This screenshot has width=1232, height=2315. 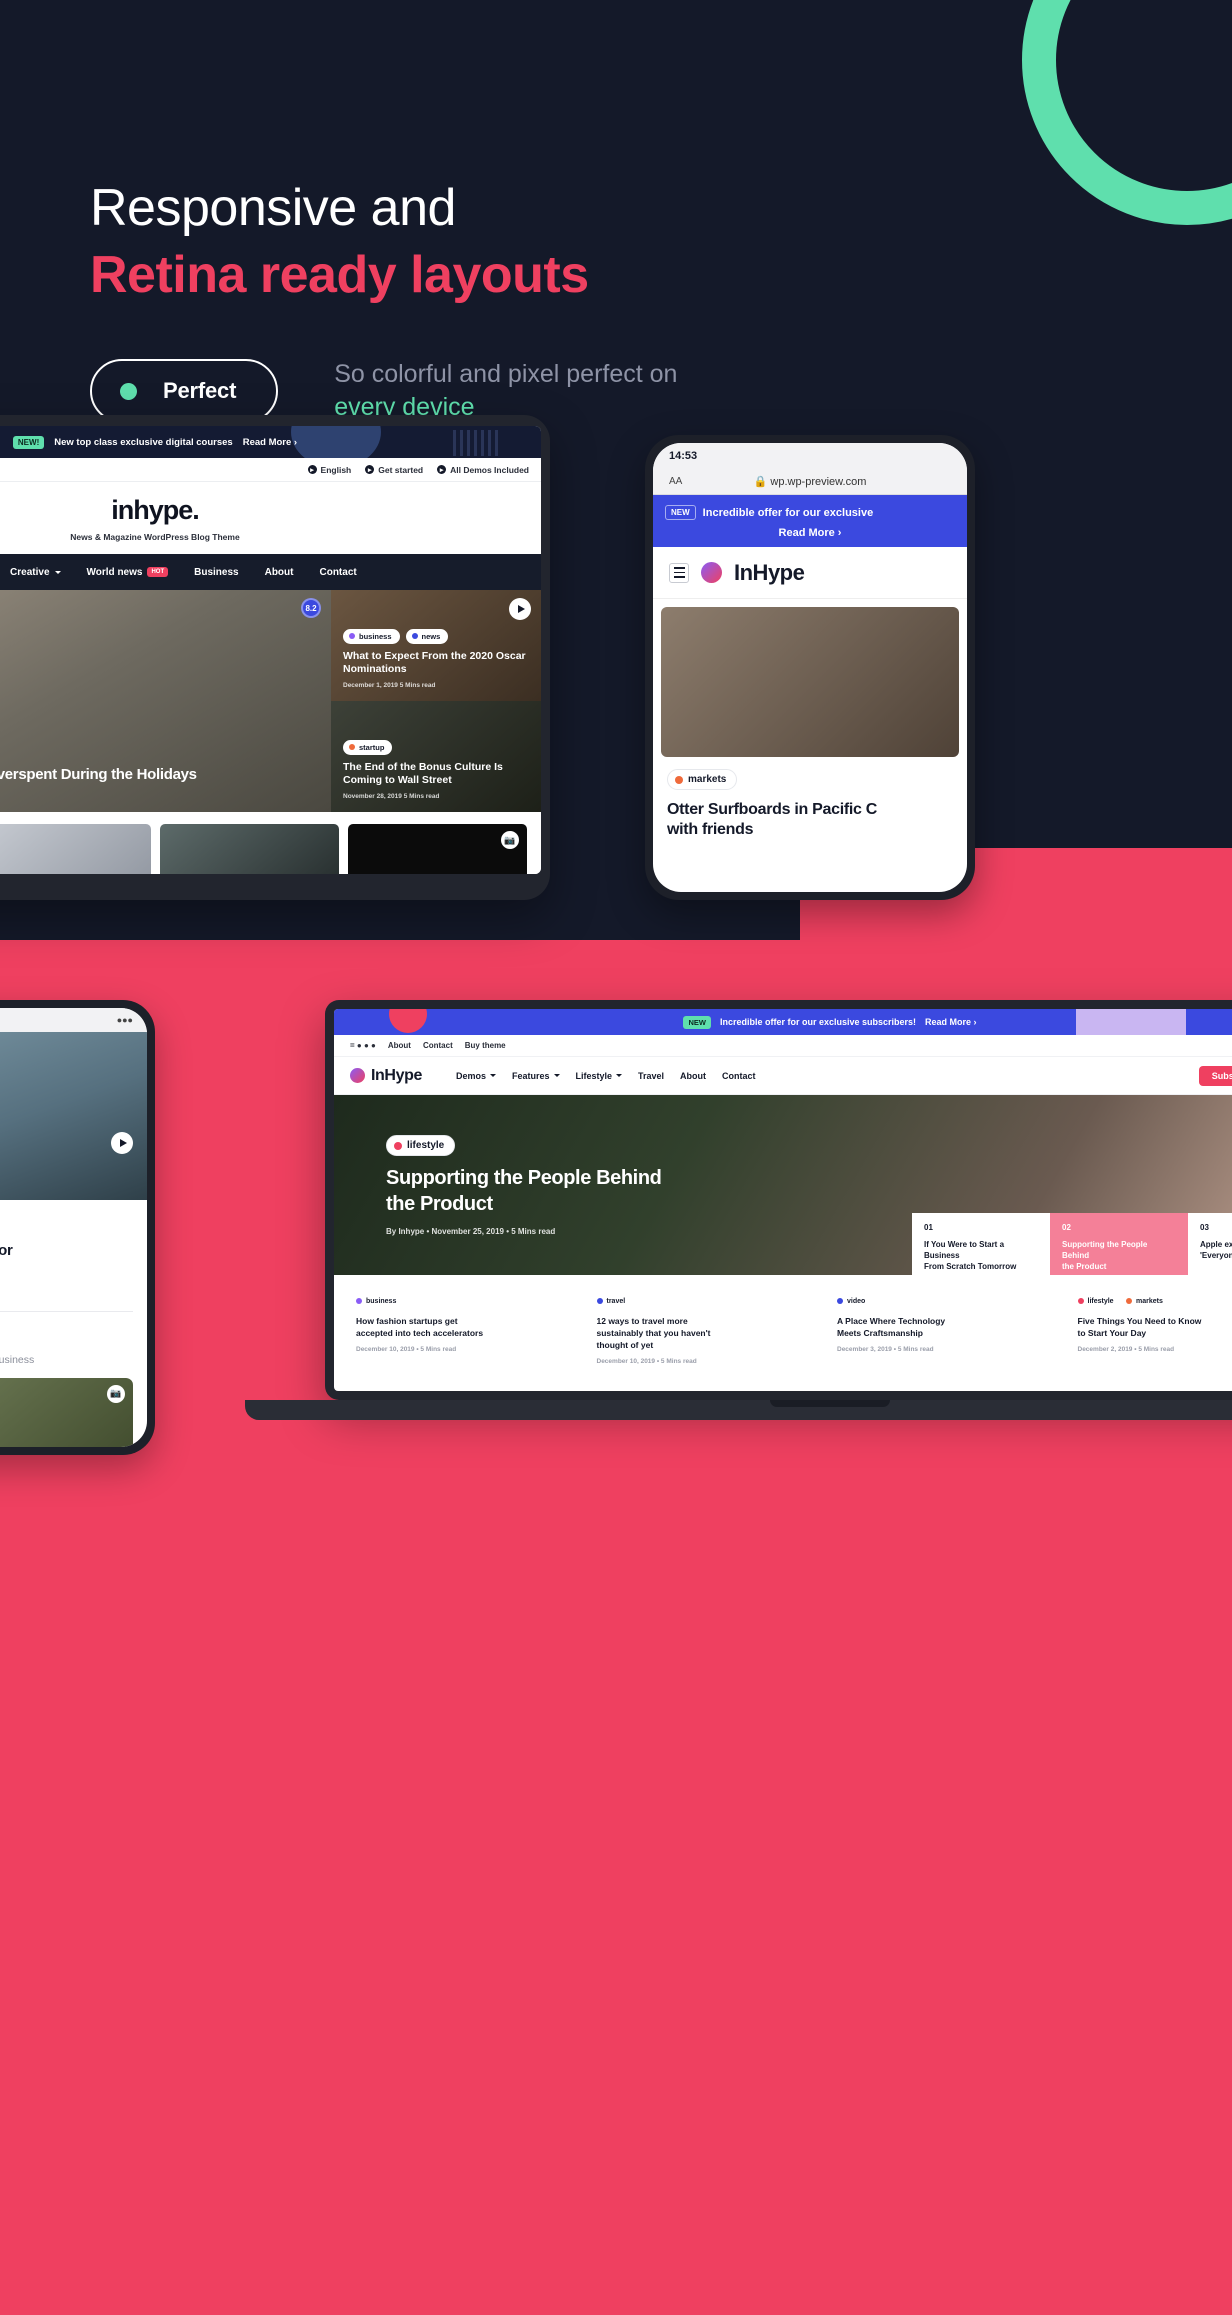 What do you see at coordinates (66, 1261) in the screenshot?
I see `article-title: Might Be the Best City for Food` at bounding box center [66, 1261].